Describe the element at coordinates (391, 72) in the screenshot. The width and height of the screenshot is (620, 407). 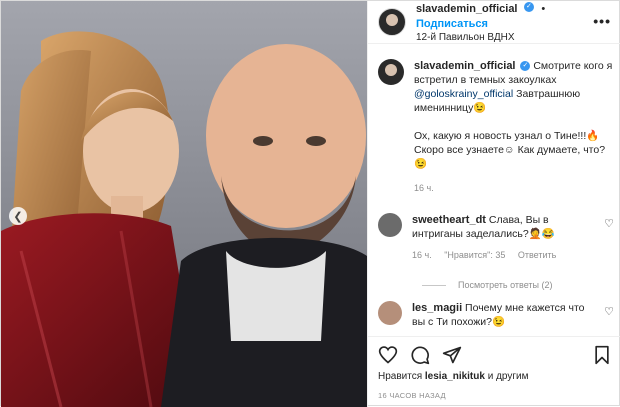
I see `caption-avatar` at that location.